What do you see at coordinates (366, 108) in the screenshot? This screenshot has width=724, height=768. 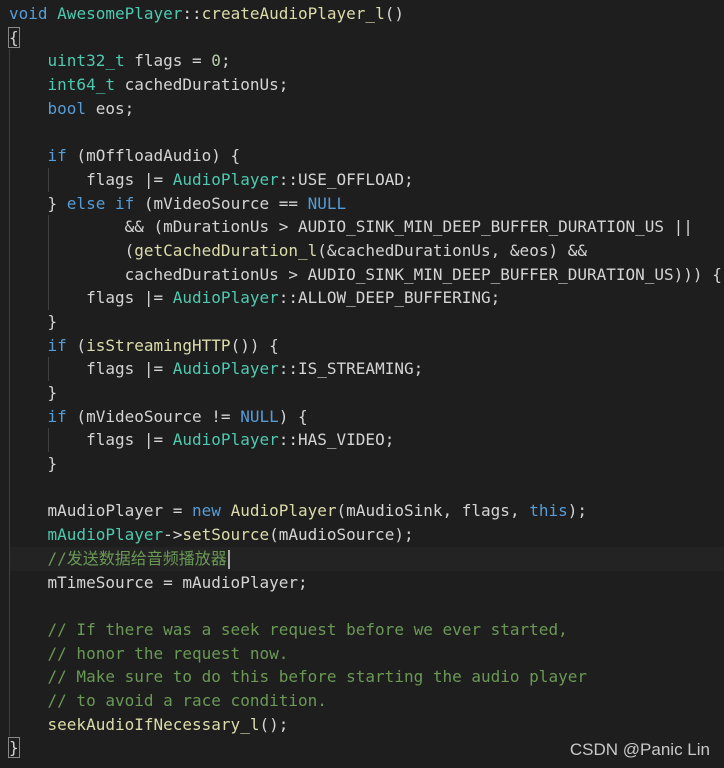 I see `code-line: bool eos;` at bounding box center [366, 108].